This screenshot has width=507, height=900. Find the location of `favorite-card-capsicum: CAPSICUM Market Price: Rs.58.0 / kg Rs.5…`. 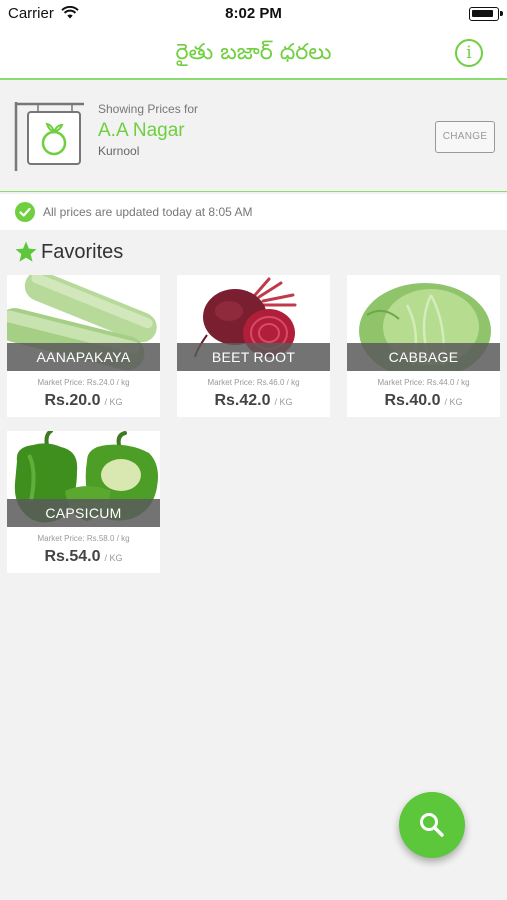

favorite-card-capsicum: CAPSICUM Market Price: Rs.58.0 / kg Rs.5… is located at coordinates (83, 502).